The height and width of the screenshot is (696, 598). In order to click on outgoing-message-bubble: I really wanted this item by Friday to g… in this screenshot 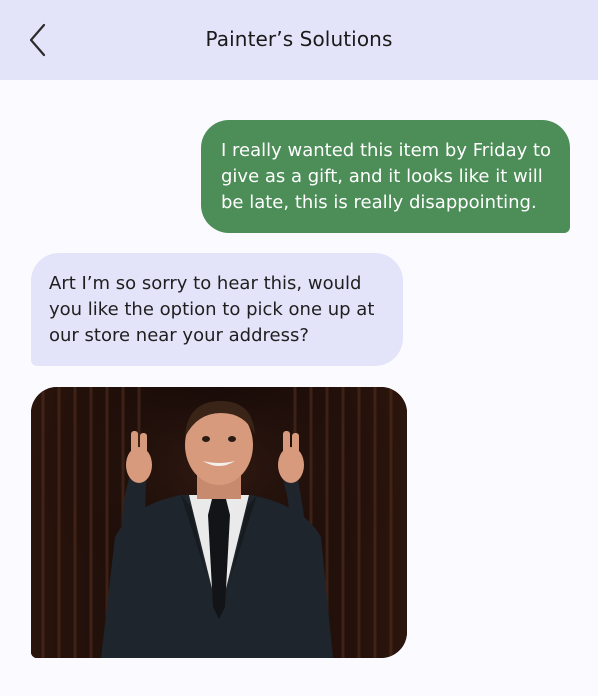, I will do `click(385, 176)`.